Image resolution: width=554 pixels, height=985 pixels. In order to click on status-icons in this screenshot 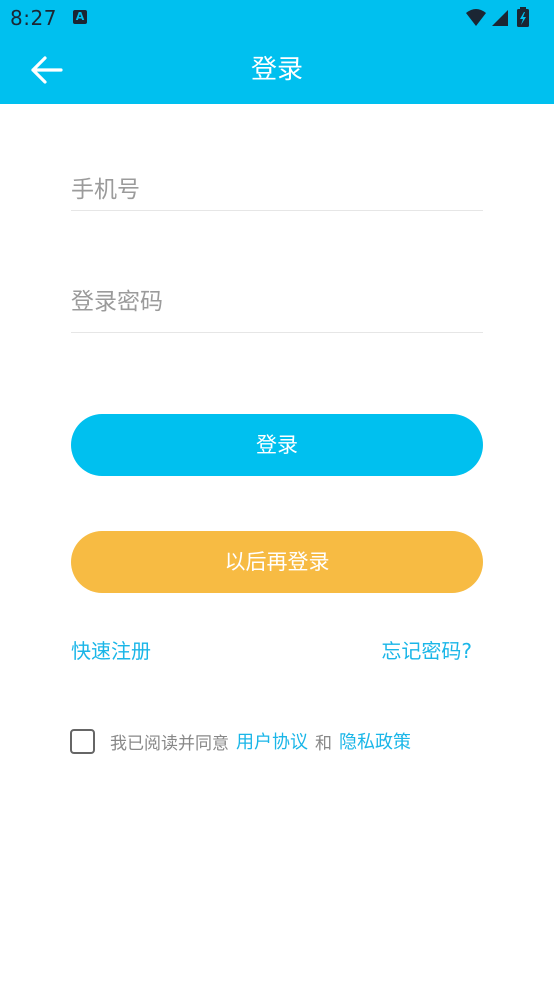, I will do `click(497, 17)`.